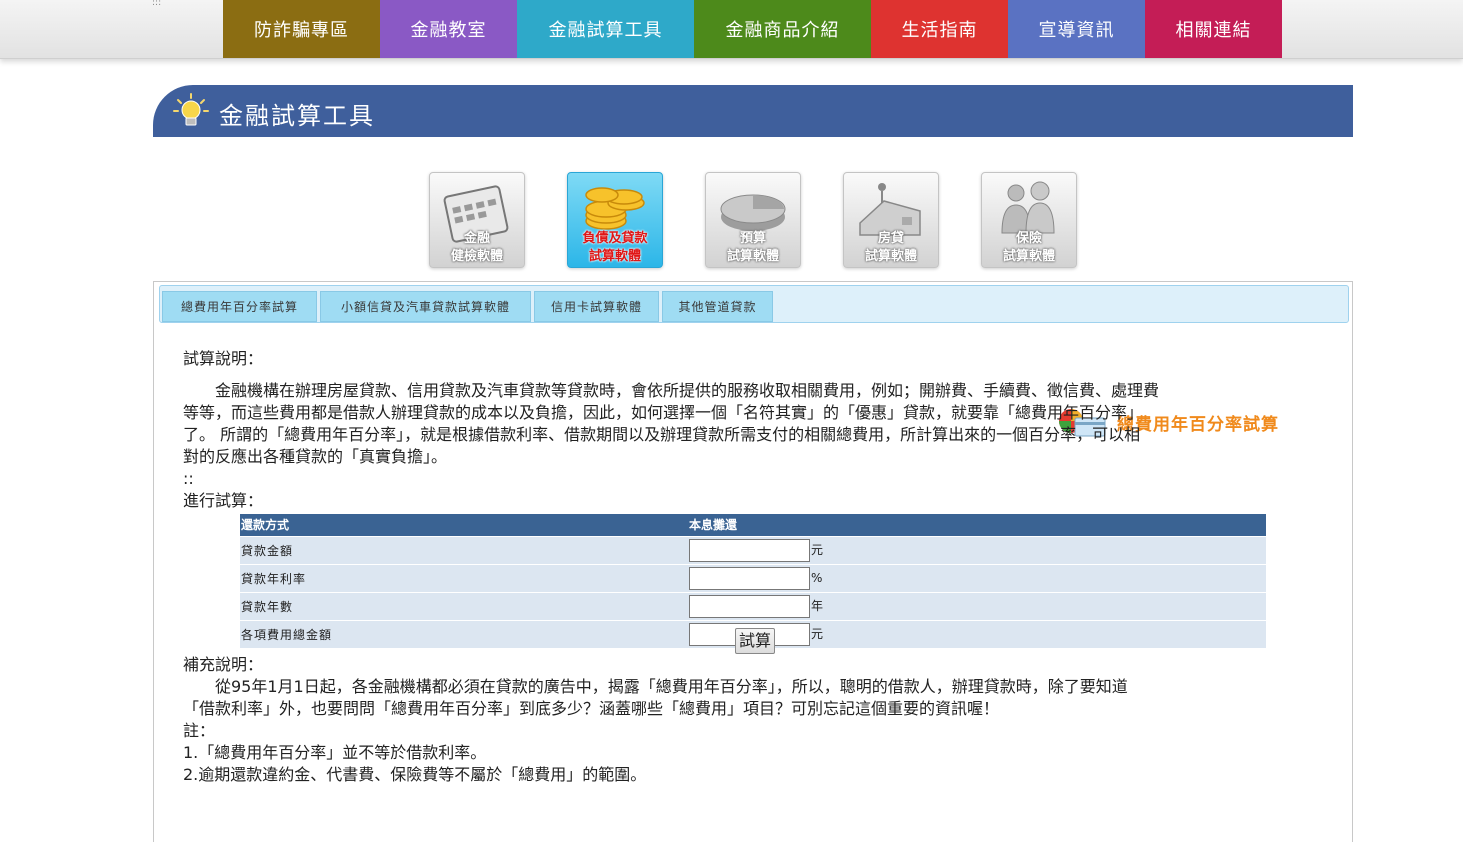 The height and width of the screenshot is (842, 1463). Describe the element at coordinates (890, 238) in the screenshot. I see `category-label: 房貸` at that location.